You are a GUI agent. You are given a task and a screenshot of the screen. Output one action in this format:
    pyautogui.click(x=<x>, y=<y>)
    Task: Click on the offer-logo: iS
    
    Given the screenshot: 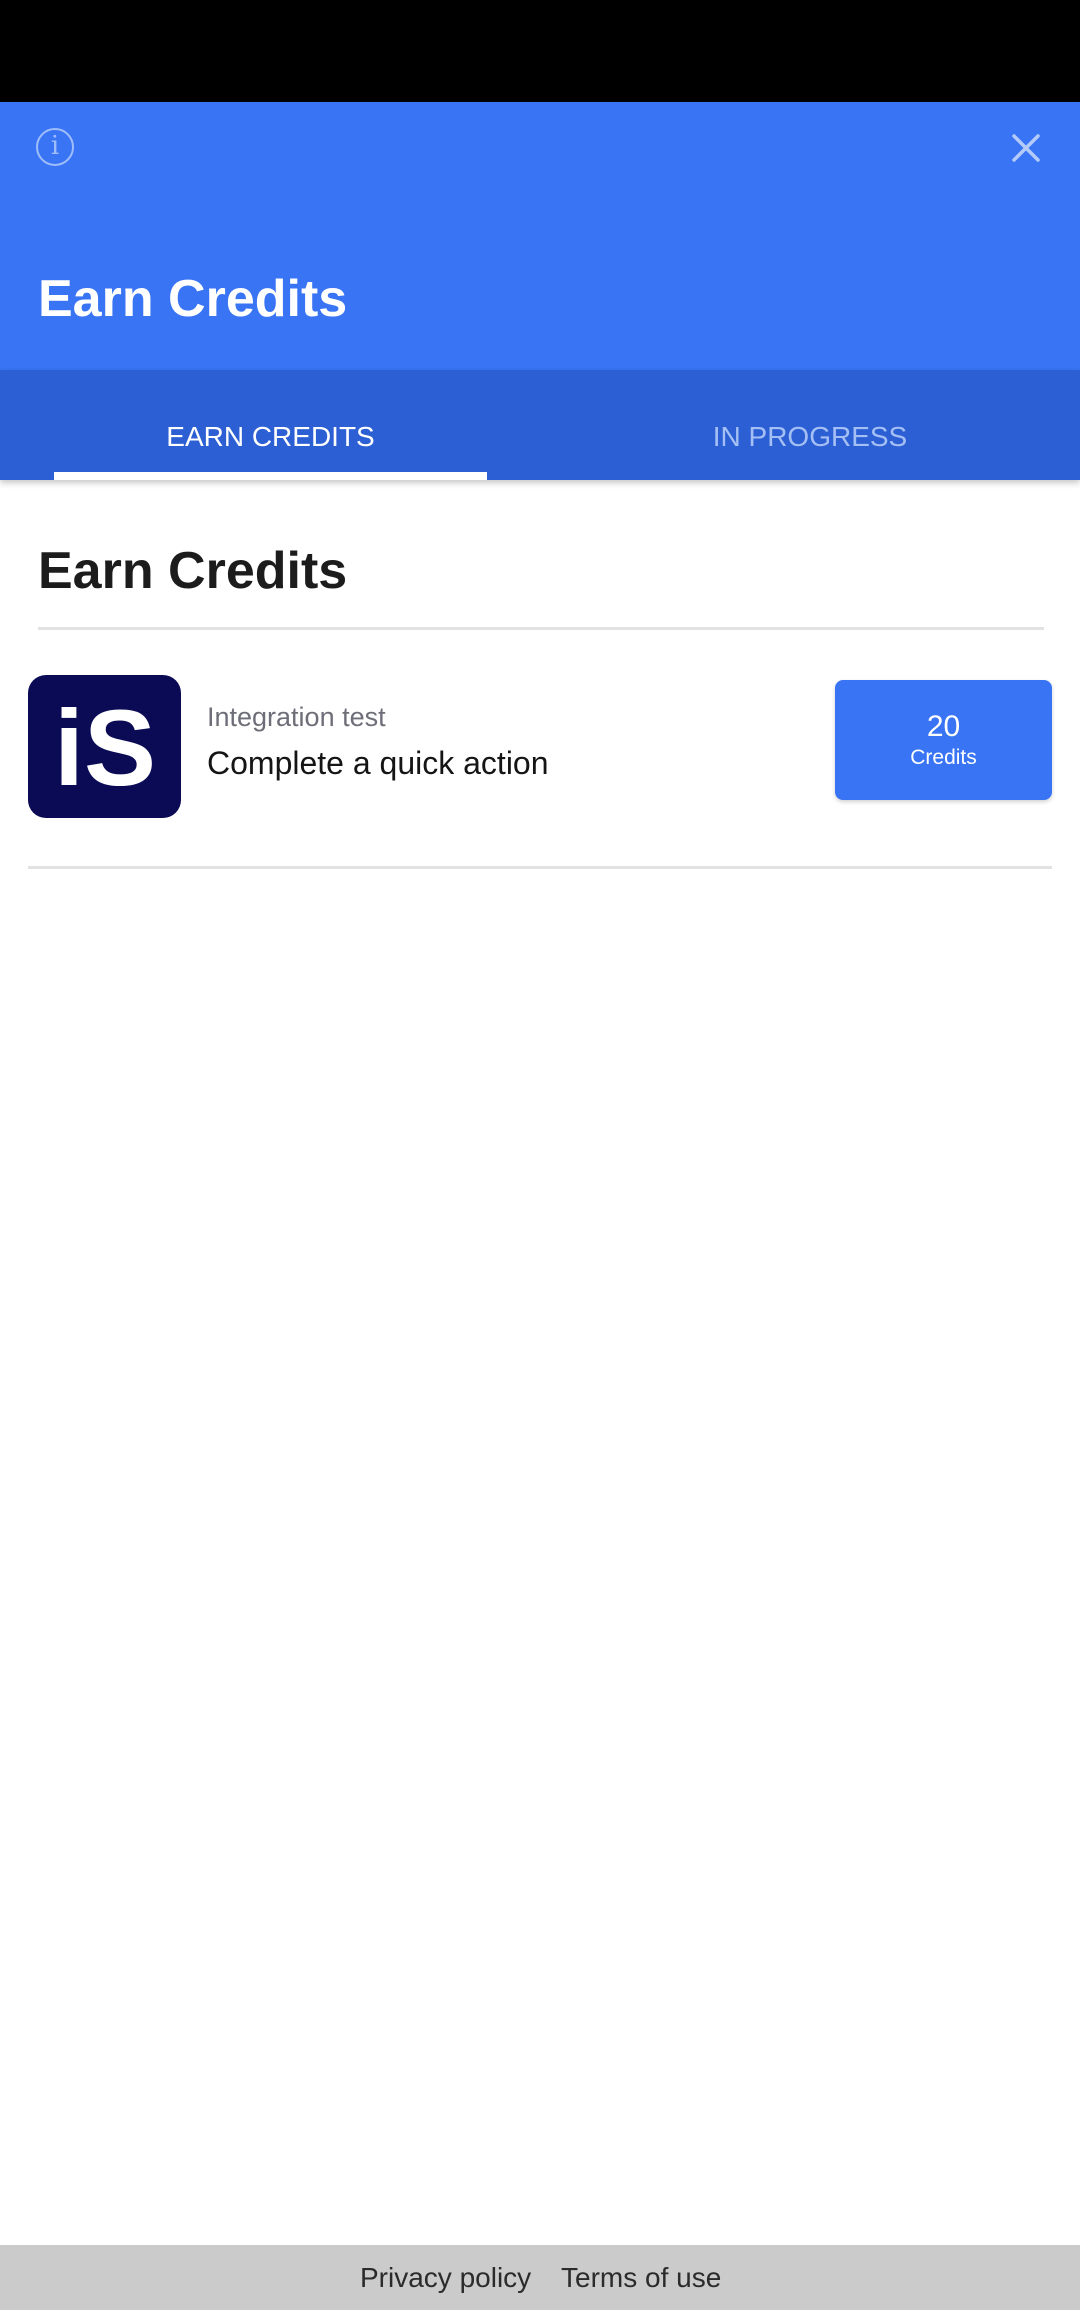 What is the action you would take?
    pyautogui.click(x=104, y=746)
    